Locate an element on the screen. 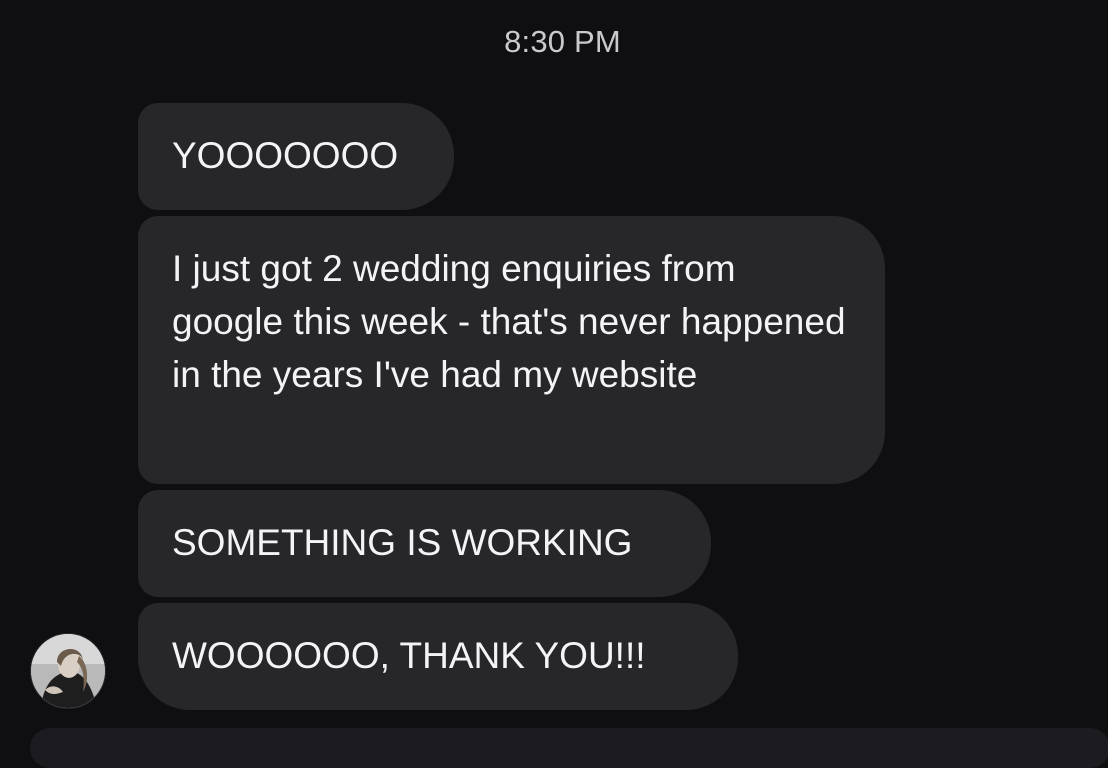 The width and height of the screenshot is (1108, 768). user-avatar-photo-icon is located at coordinates (68, 671).